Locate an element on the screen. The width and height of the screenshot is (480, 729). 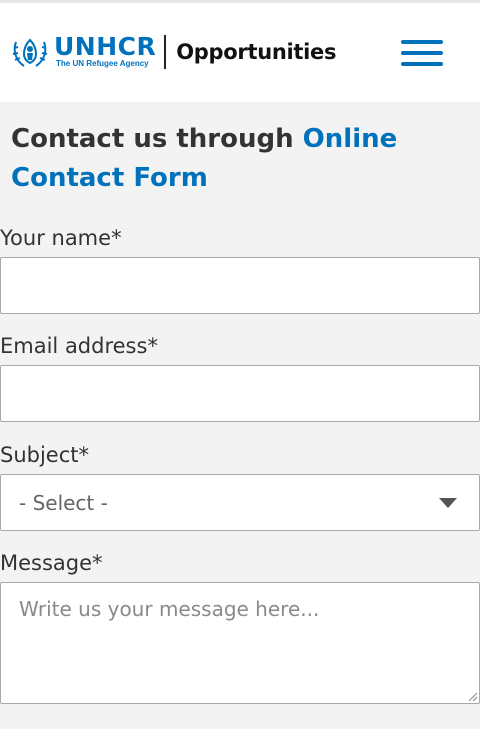
brand-name: UNHCR is located at coordinates (105, 46).